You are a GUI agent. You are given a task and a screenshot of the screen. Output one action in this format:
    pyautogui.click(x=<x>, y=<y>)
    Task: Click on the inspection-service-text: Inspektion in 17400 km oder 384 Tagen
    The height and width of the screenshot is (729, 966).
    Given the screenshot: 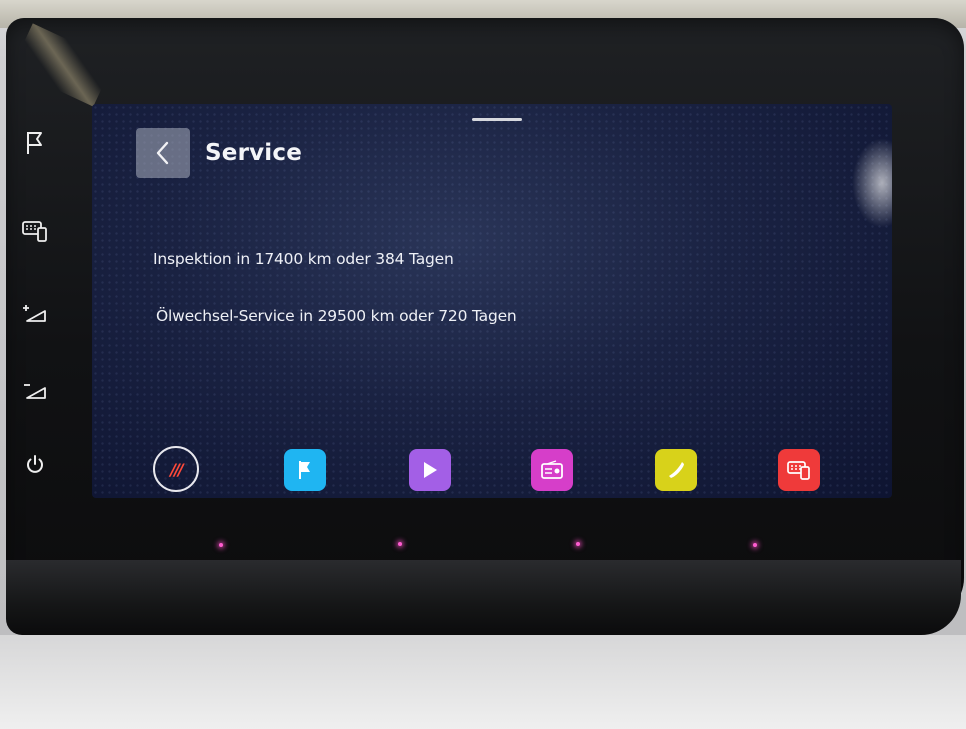 What is the action you would take?
    pyautogui.click(x=303, y=259)
    